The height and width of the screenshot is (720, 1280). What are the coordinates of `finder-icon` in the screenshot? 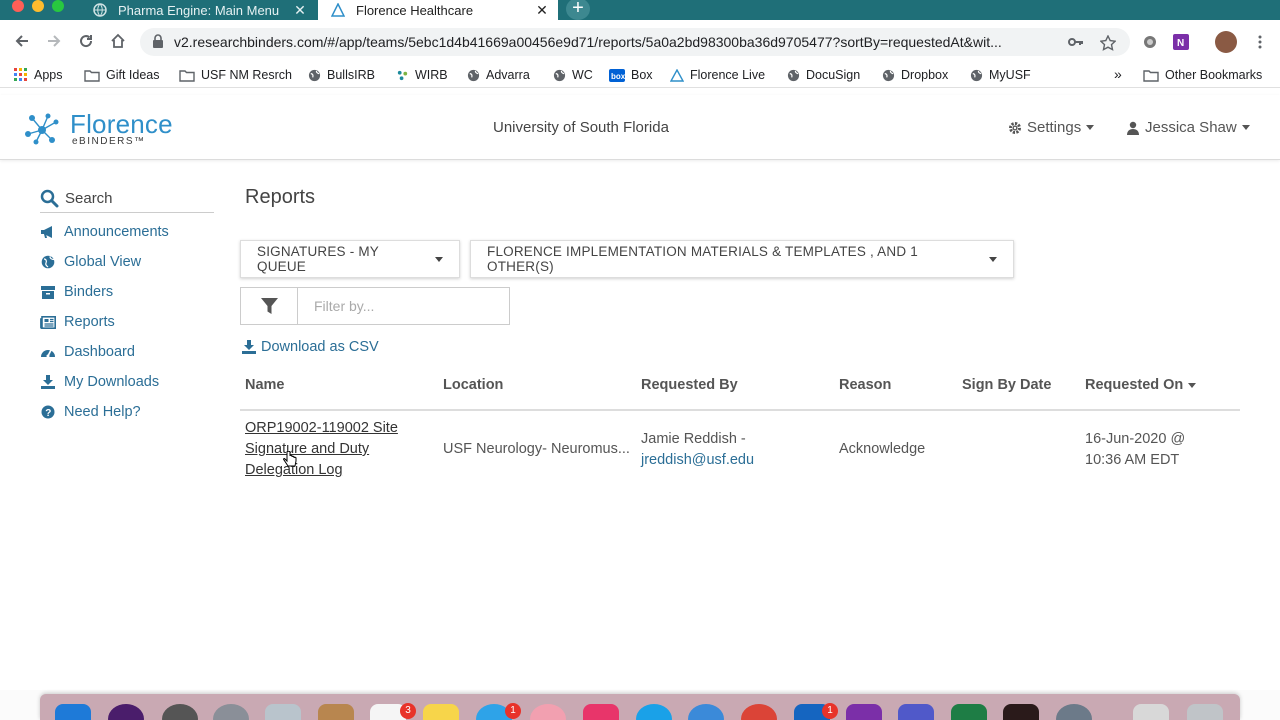 It's located at (73, 712).